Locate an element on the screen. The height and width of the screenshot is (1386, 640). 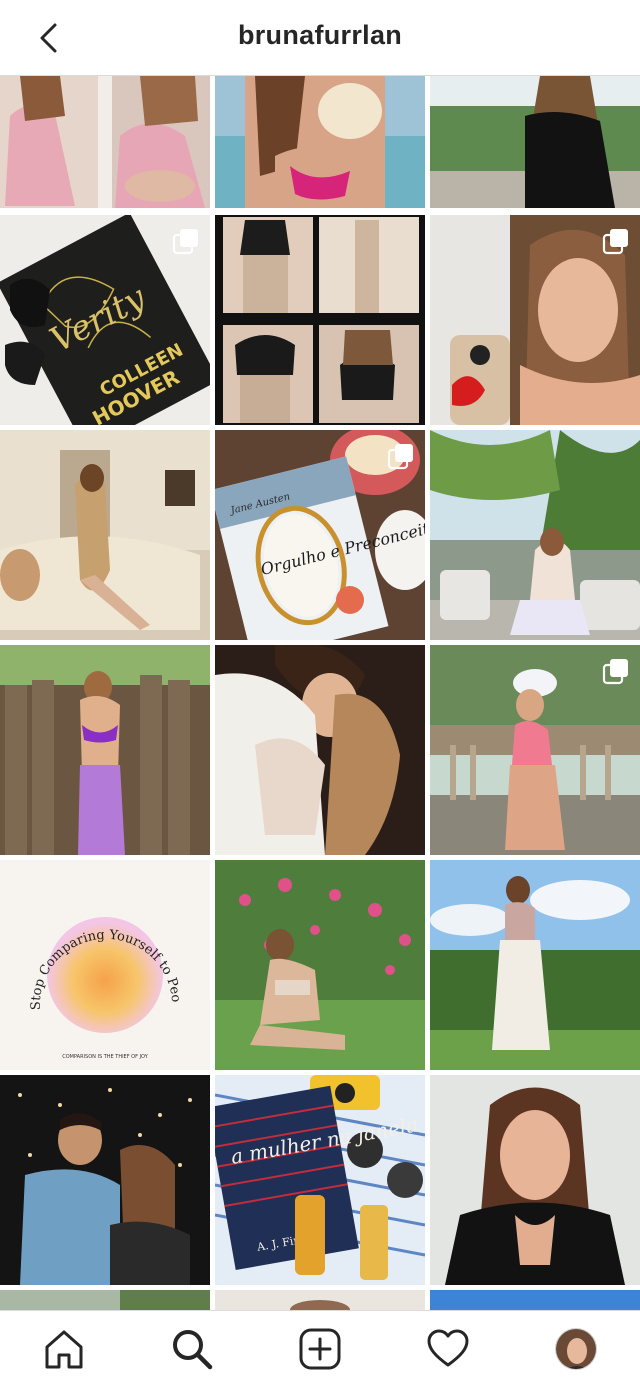
profile-username-title: brunafurrlan is located at coordinates (320, 35).